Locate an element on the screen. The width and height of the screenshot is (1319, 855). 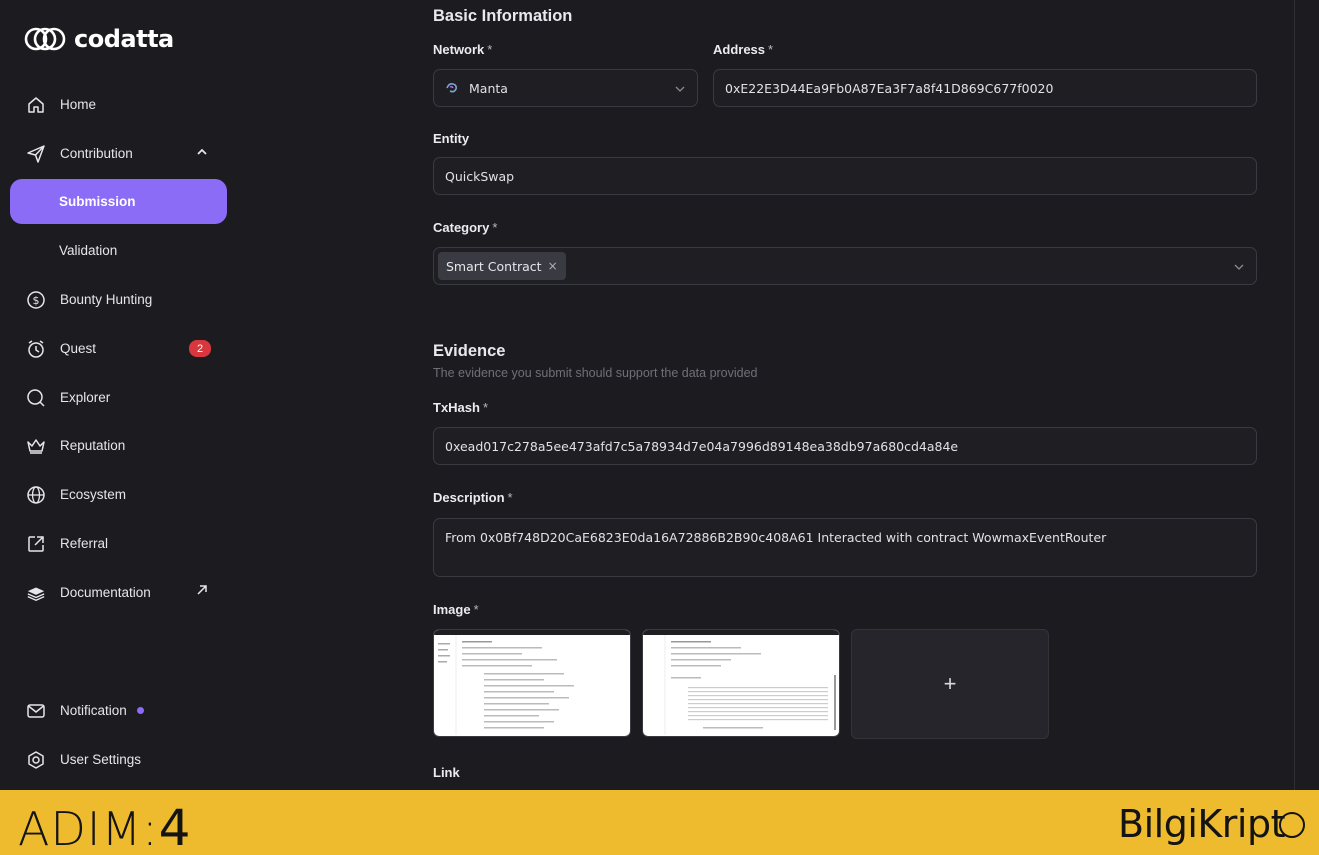
sidebar-item-bounty-hunting: $ Bounty Hunting is located at coordinates (118, 299).